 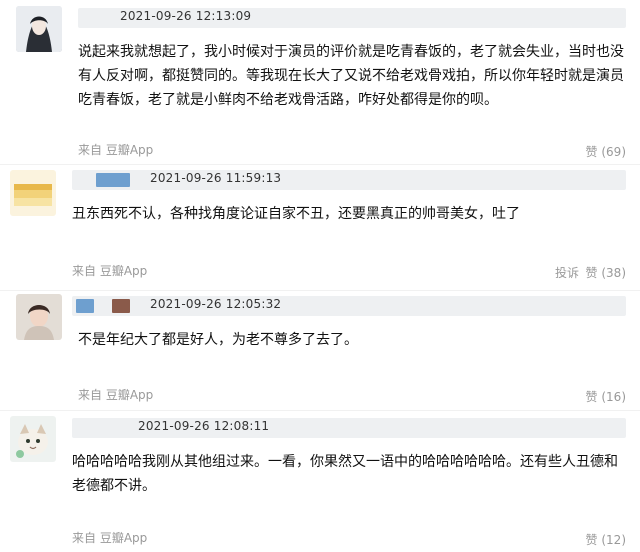 What do you see at coordinates (216, 178) in the screenshot?
I see `comment-timestamp: 2021-09-26 11:59:13` at bounding box center [216, 178].